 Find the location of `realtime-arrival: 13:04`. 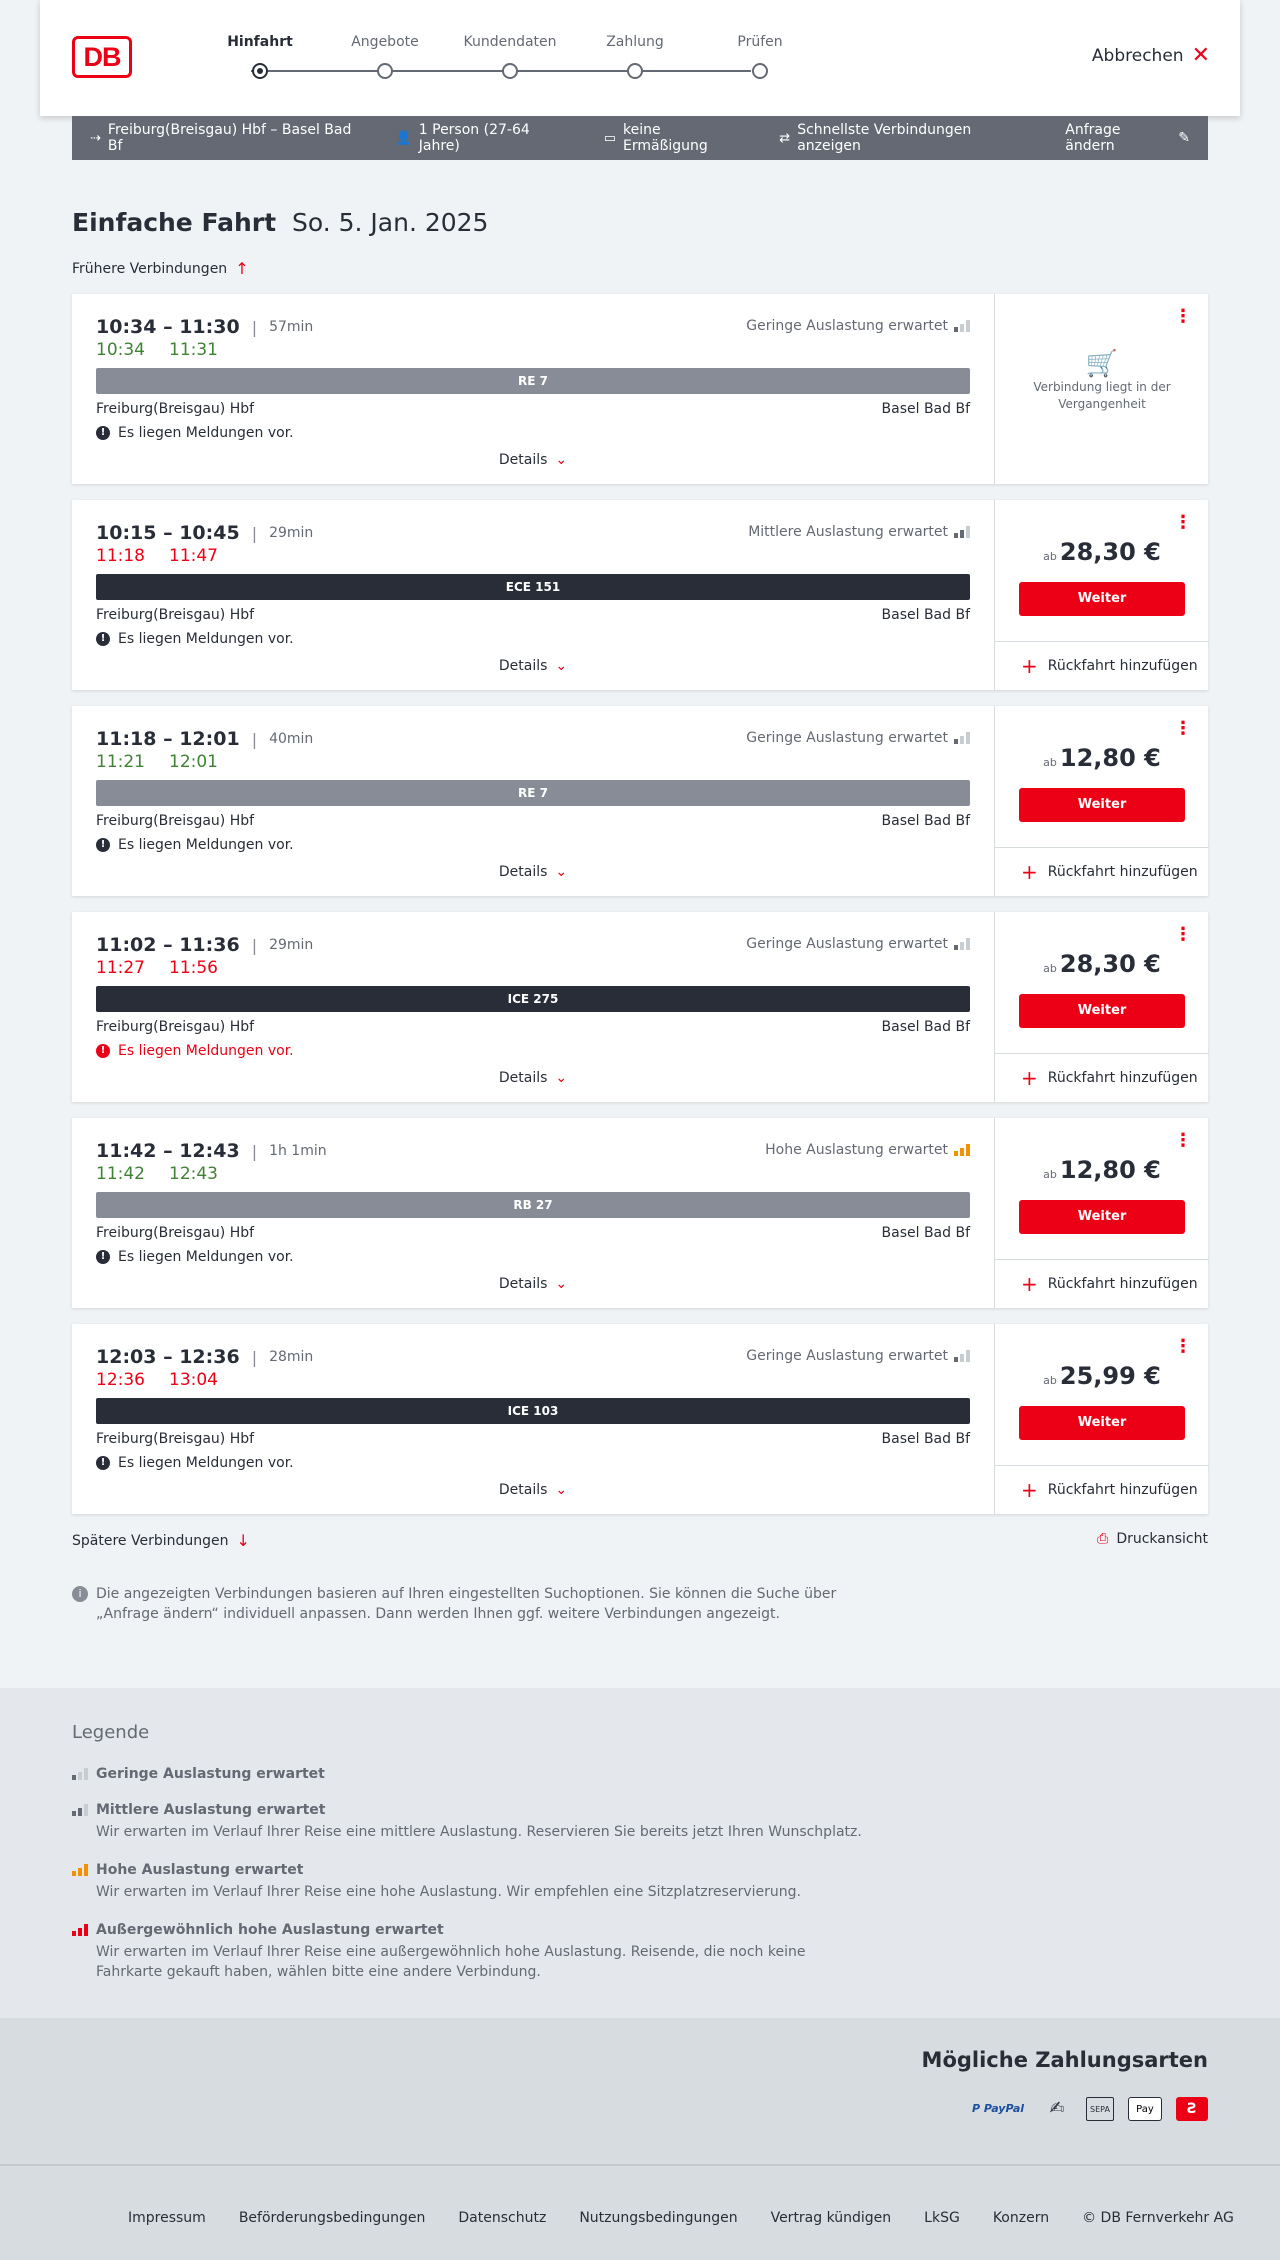

realtime-arrival: 13:04 is located at coordinates (193, 1380).